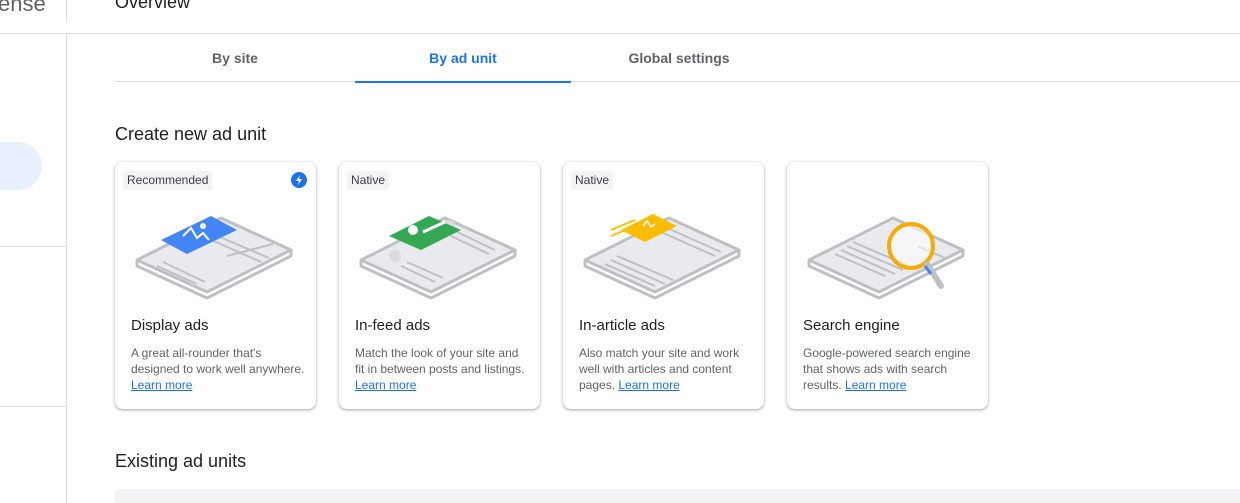  I want to click on card-title: Search engine, so click(851, 325).